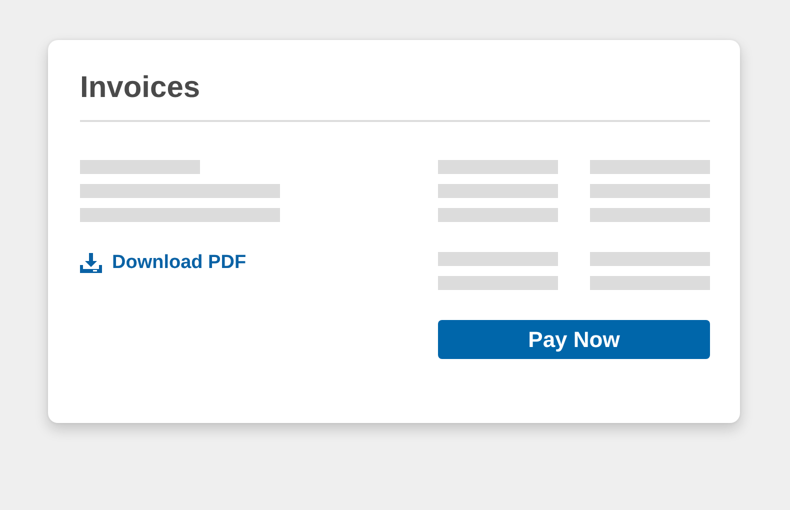 This screenshot has width=790, height=510. What do you see at coordinates (574, 339) in the screenshot?
I see `pay-now-button: Pay Now` at bounding box center [574, 339].